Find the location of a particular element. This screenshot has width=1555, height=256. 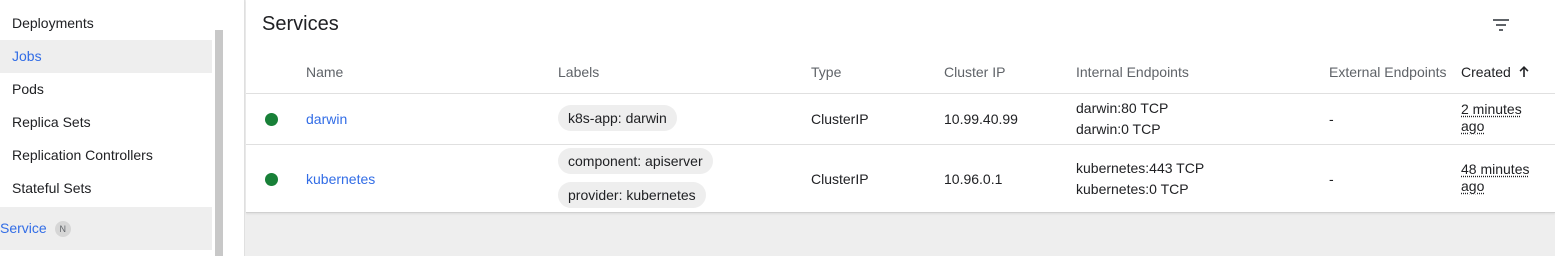

sidebar-item-stateful-sets: Stateful Sets is located at coordinates (106, 188).